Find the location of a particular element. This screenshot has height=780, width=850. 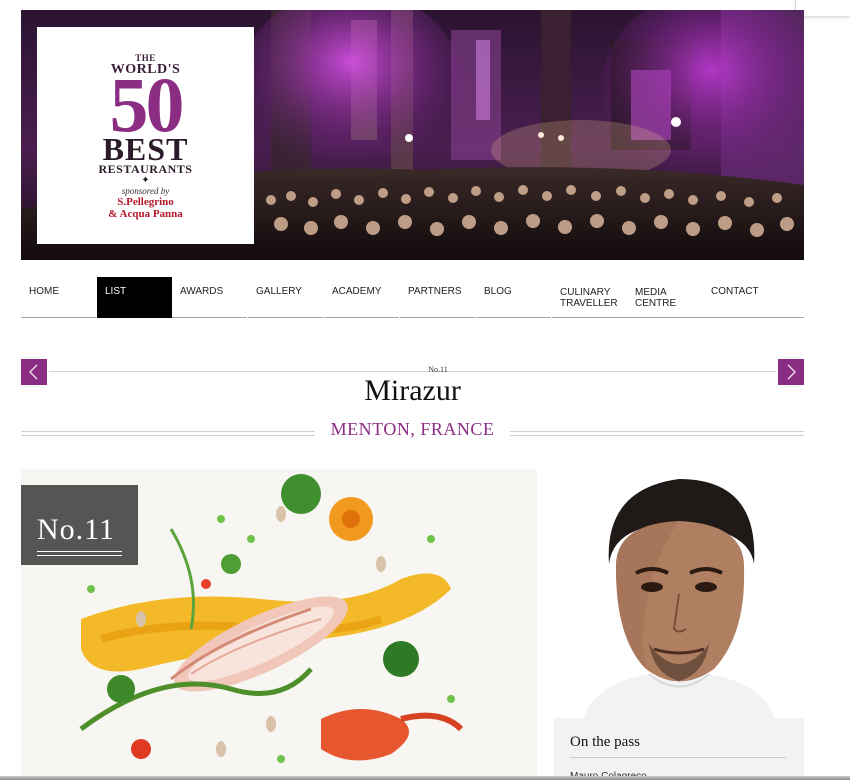

logo-best: BEST is located at coordinates (145, 148).